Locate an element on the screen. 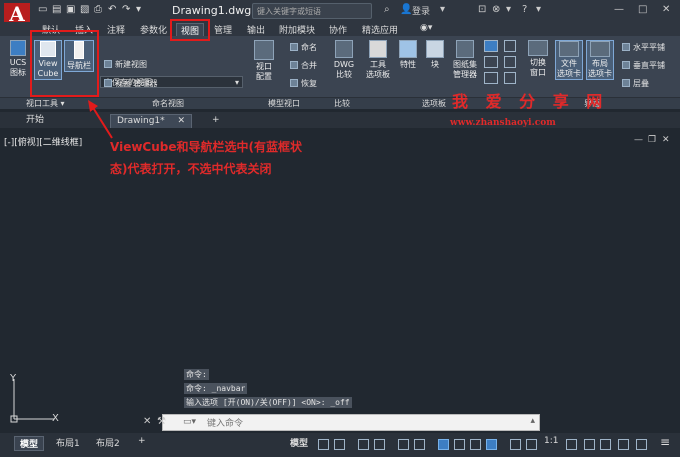 This screenshot has width=680, height=457. minimize-icon: — is located at coordinates (619, 9).